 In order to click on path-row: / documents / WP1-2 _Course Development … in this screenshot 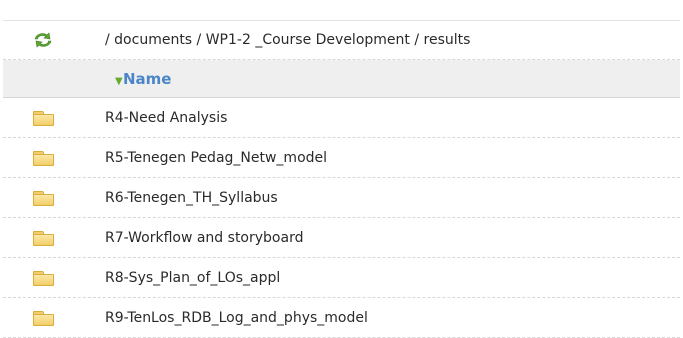, I will do `click(341, 40)`.